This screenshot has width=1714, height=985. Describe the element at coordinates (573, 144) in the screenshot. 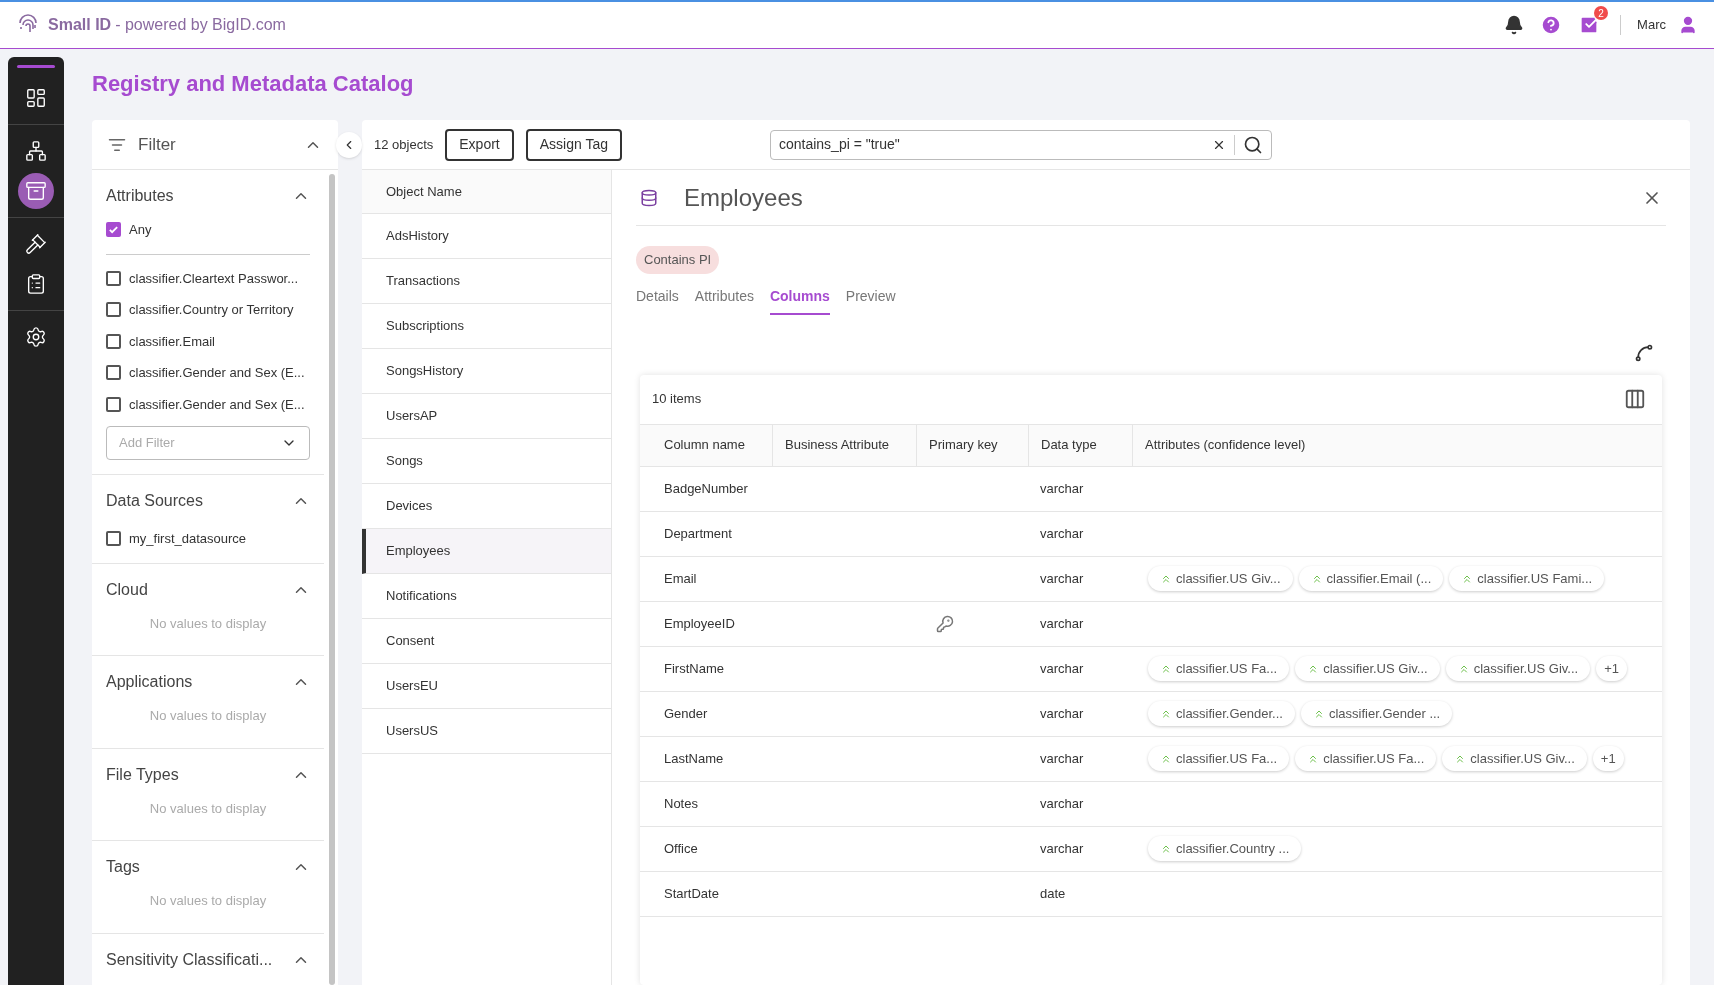

I see `toolbar-button: Assign Tag` at that location.